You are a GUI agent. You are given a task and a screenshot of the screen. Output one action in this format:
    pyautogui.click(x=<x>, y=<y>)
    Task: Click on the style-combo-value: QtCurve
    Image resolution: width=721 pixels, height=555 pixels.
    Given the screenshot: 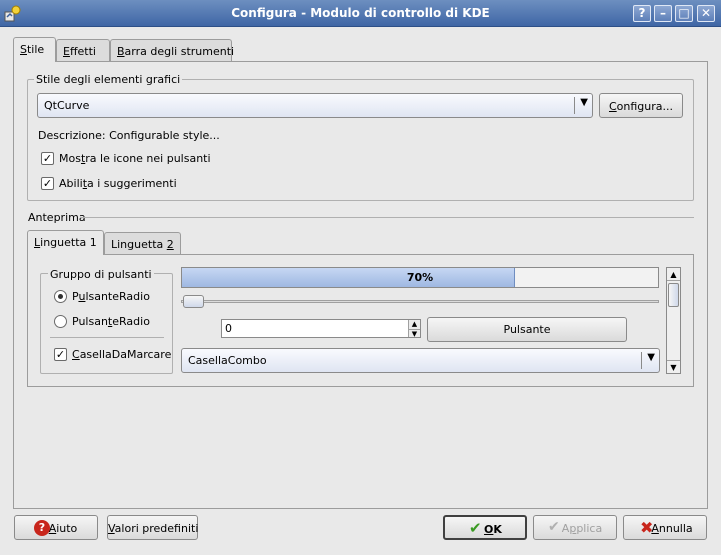 What is the action you would take?
    pyautogui.click(x=67, y=105)
    